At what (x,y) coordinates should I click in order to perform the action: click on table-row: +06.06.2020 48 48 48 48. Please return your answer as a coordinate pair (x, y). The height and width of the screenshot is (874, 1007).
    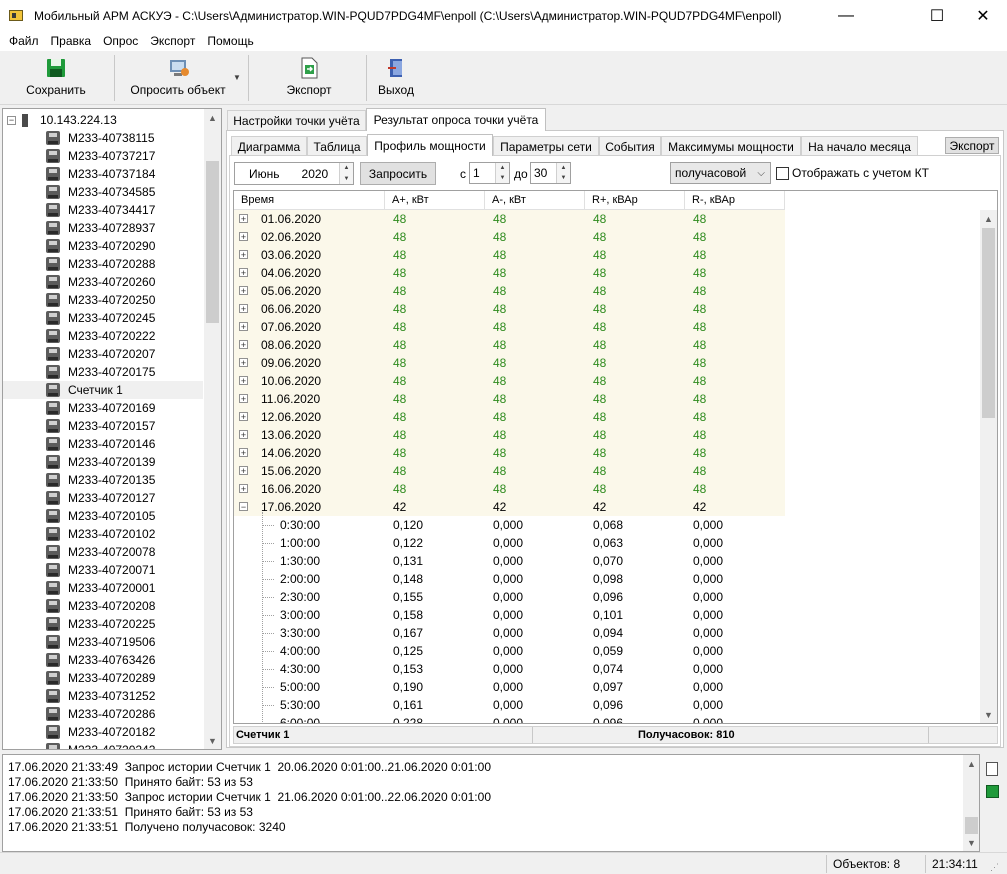
    Looking at the image, I should click on (509, 309).